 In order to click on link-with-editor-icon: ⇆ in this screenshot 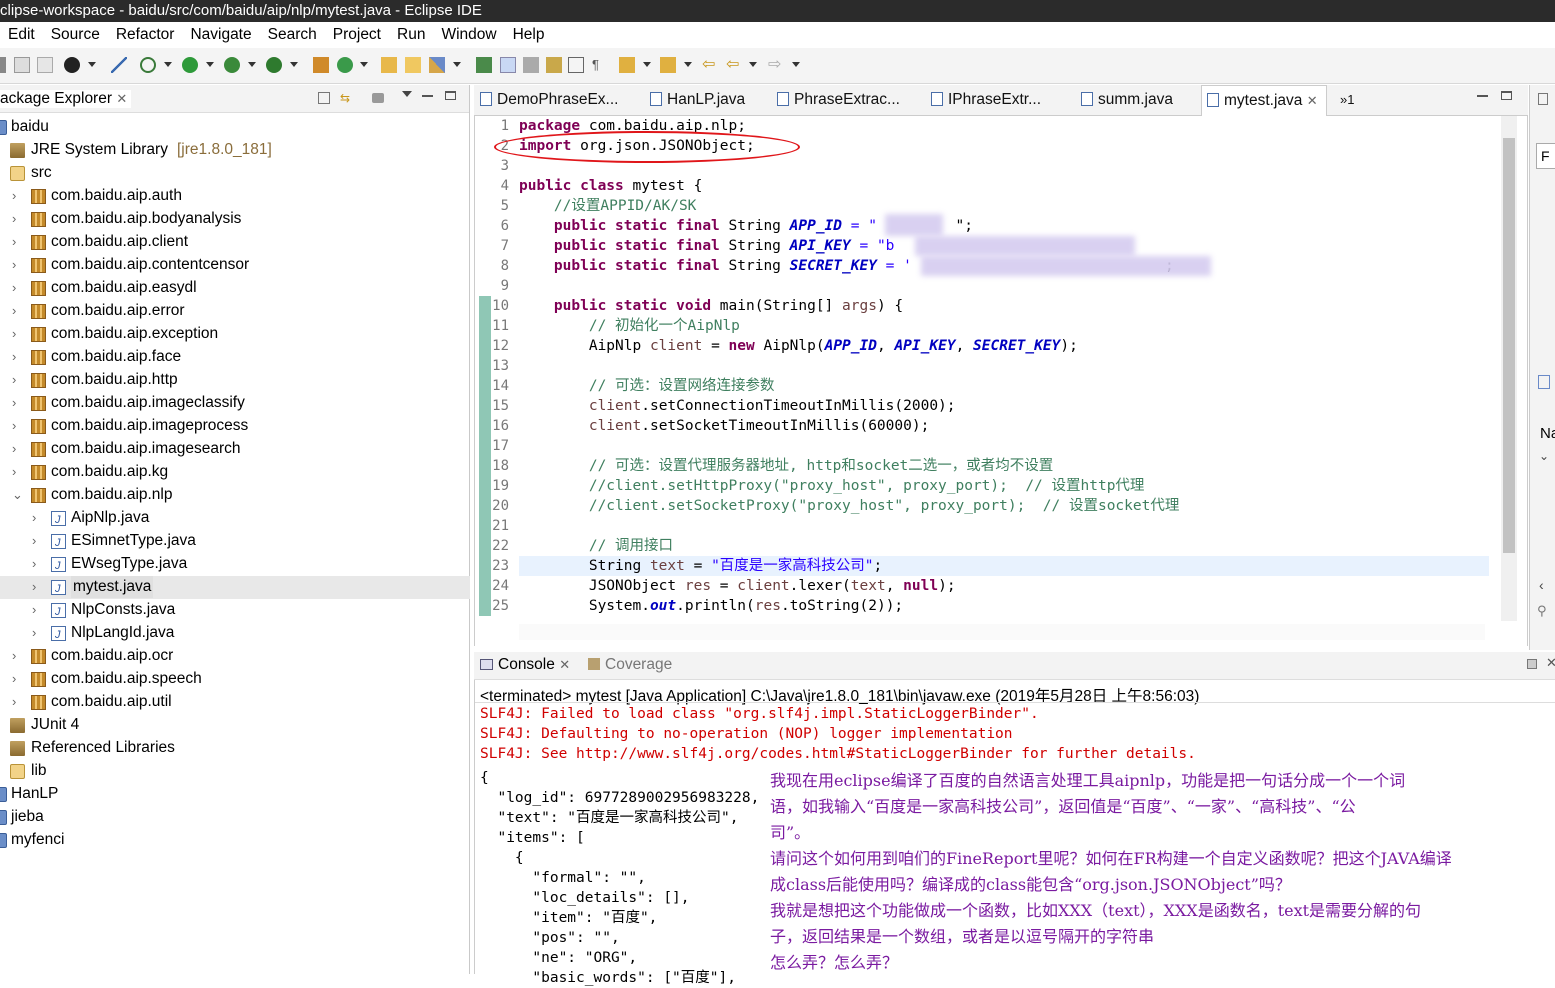, I will do `click(347, 98)`.